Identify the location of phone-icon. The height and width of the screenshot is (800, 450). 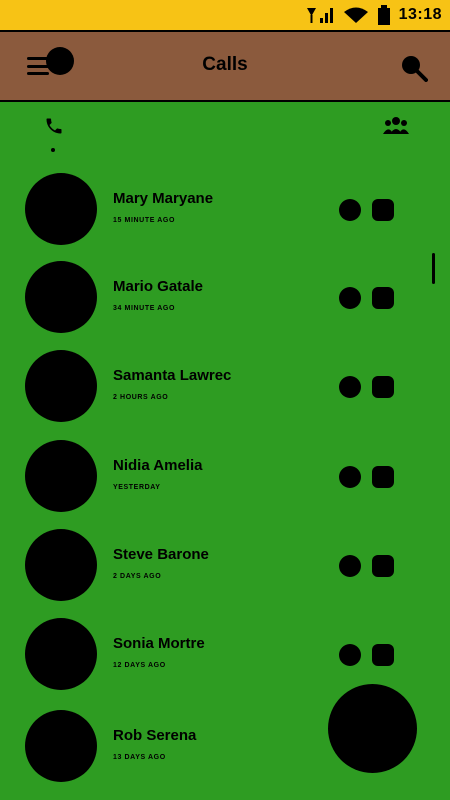
(54, 126).